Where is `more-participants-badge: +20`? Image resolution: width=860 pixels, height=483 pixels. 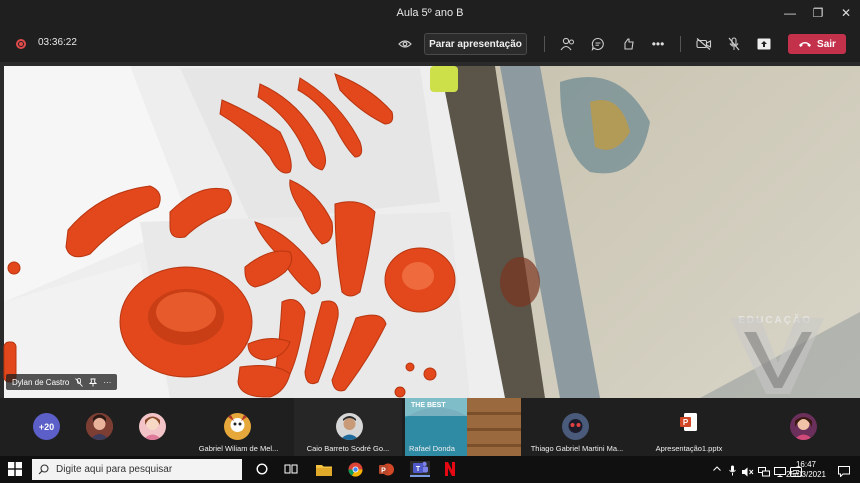 more-participants-badge: +20 is located at coordinates (46, 426).